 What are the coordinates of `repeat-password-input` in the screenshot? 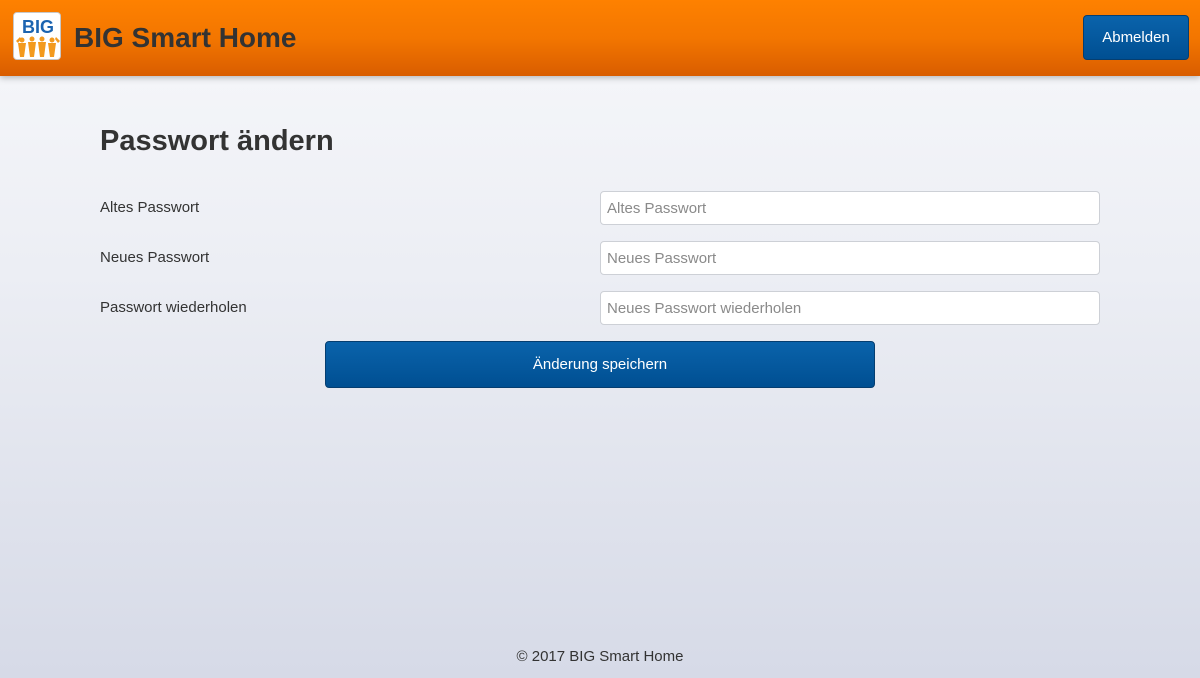 It's located at (850, 308).